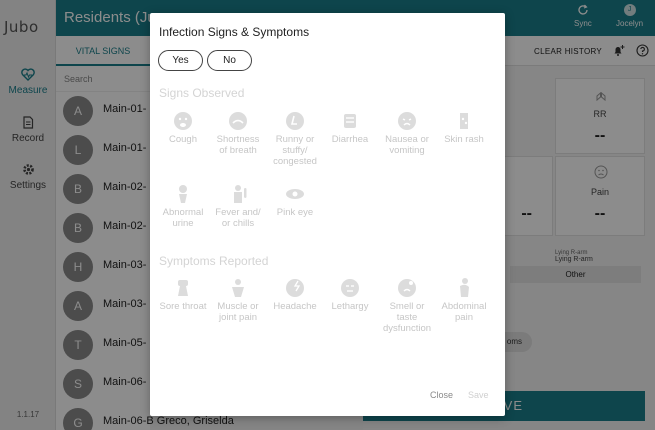 The image size is (655, 430). What do you see at coordinates (238, 300) in the screenshot?
I see `symptom-option-muscle-pain: Muscle or joint pain` at bounding box center [238, 300].